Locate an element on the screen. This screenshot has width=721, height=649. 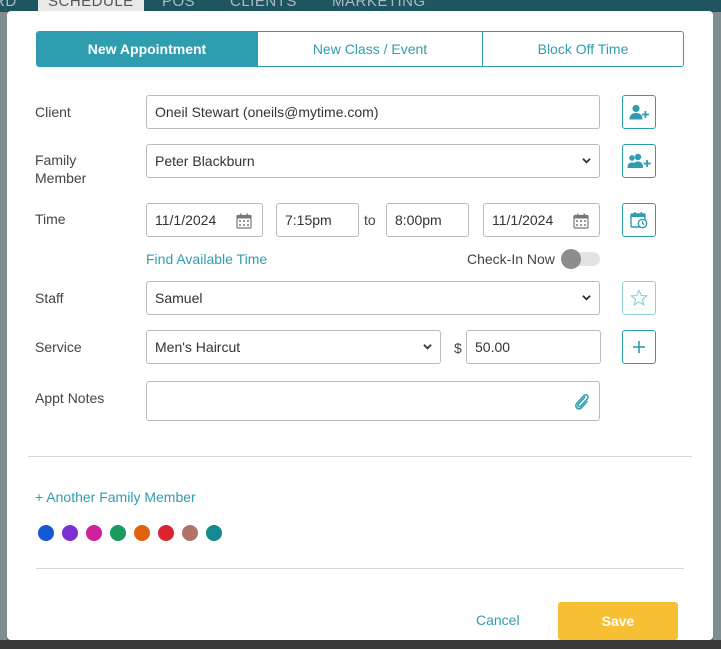
price-input: 50.00 is located at coordinates (533, 347).